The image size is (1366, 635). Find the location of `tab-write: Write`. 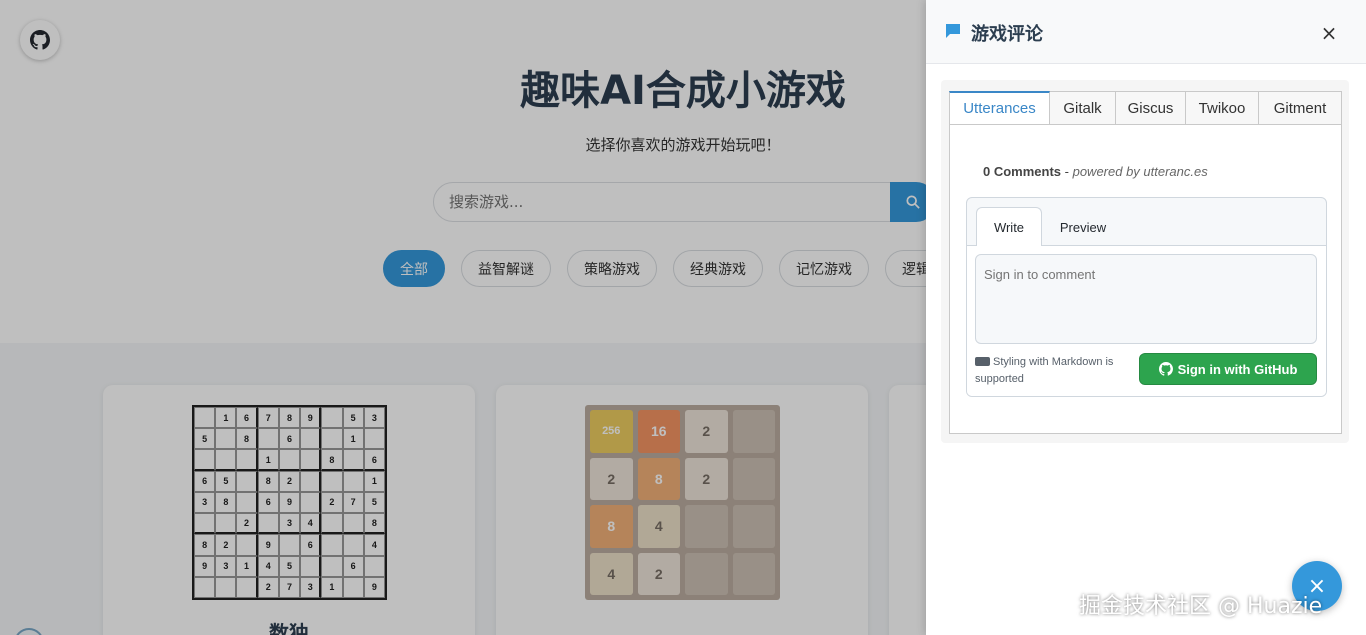

tab-write: Write is located at coordinates (1009, 227).